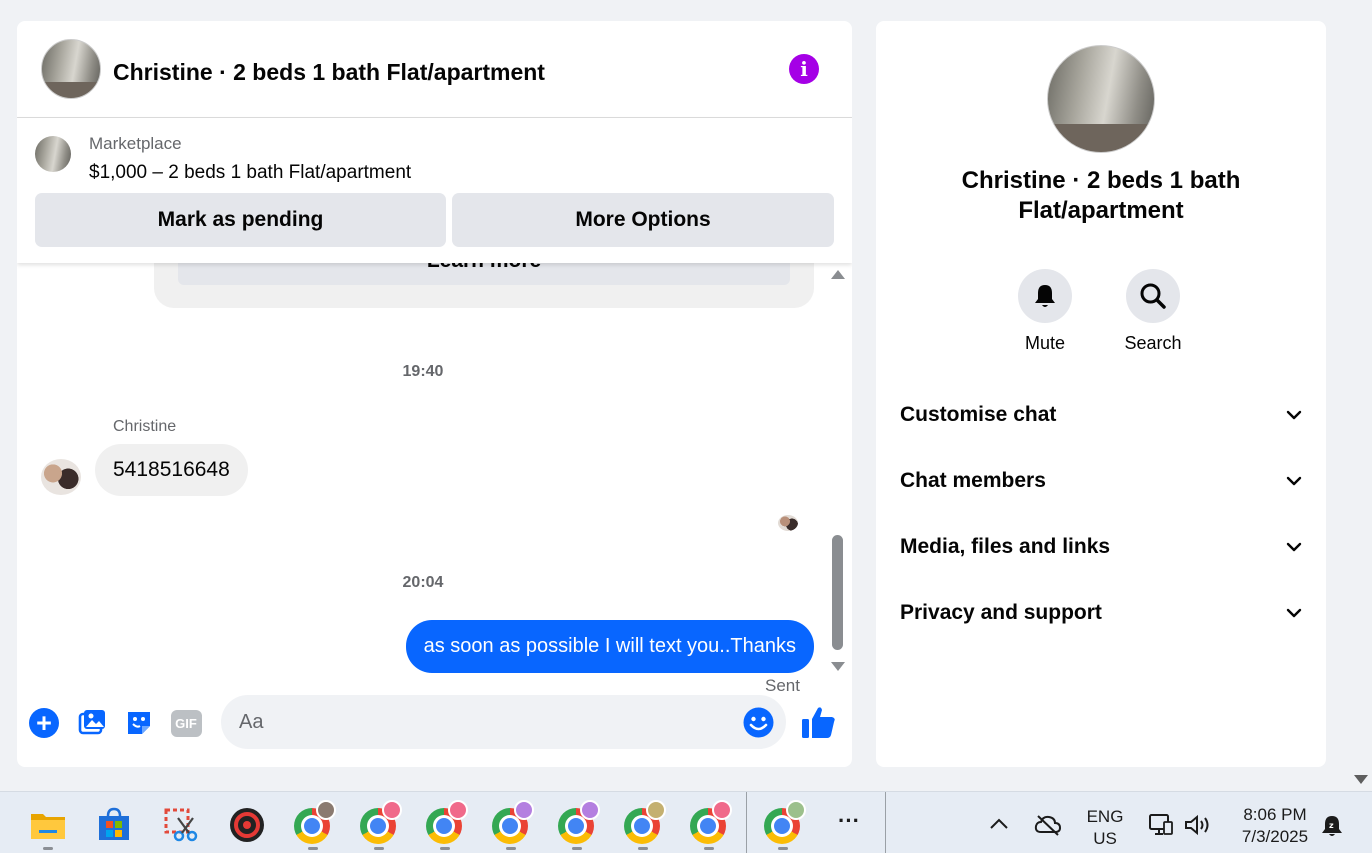  I want to click on section-media-files-links: Media, files and links, so click(1101, 547).